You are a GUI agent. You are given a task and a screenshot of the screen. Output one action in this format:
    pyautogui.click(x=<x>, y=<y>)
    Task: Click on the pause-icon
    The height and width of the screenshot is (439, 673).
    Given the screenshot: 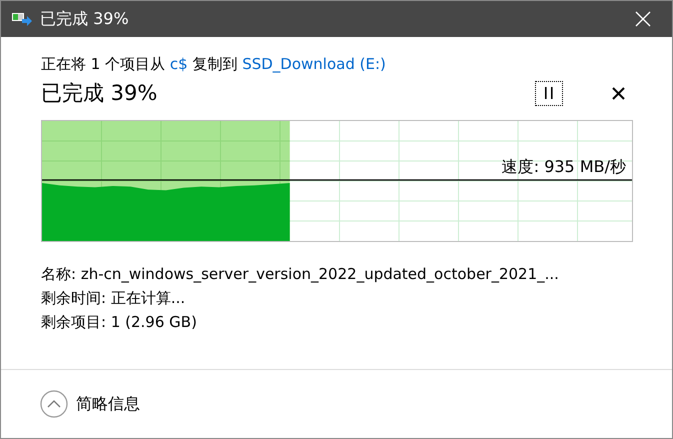 What is the action you would take?
    pyautogui.click(x=549, y=93)
    